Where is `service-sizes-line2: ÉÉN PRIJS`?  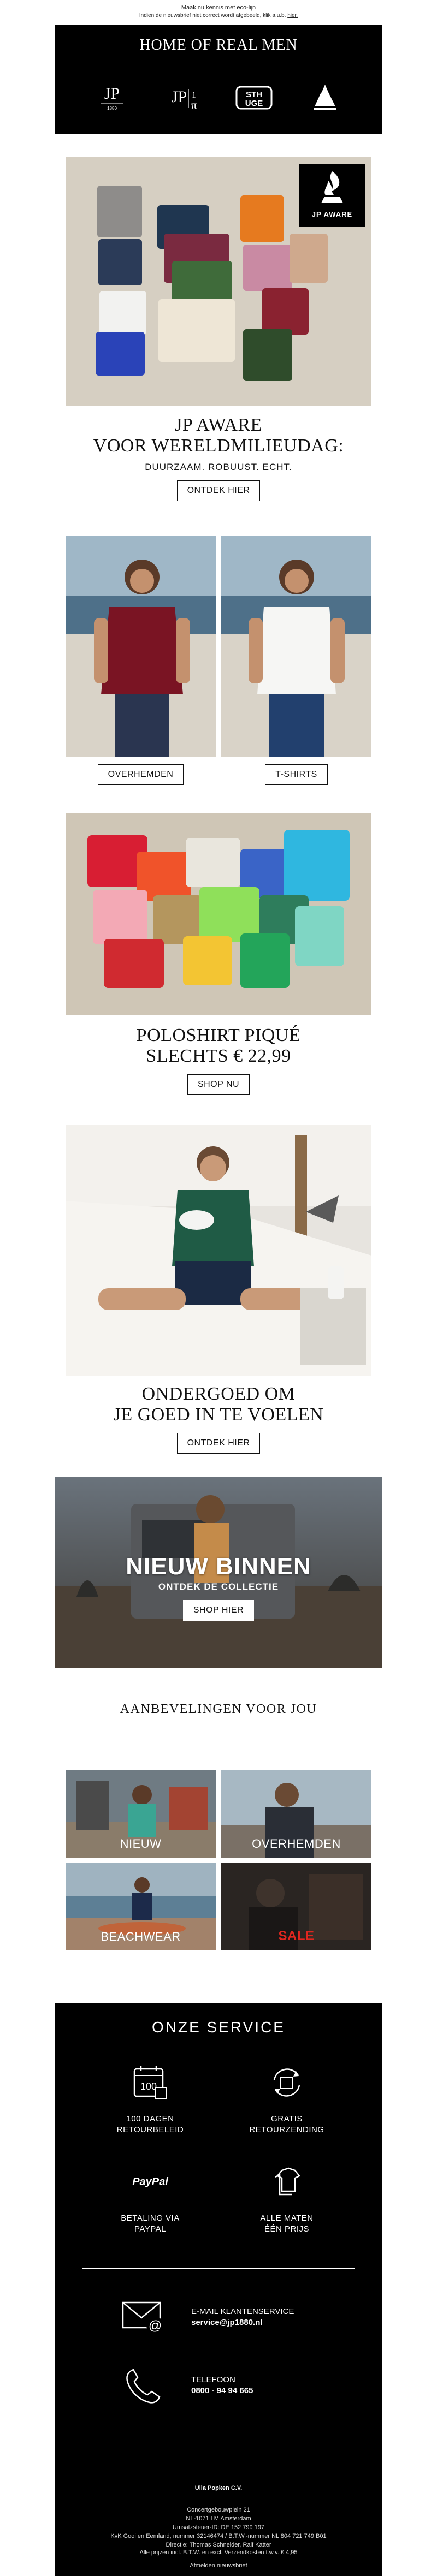
service-sizes-line2: ÉÉN PRIJS is located at coordinates (287, 2229).